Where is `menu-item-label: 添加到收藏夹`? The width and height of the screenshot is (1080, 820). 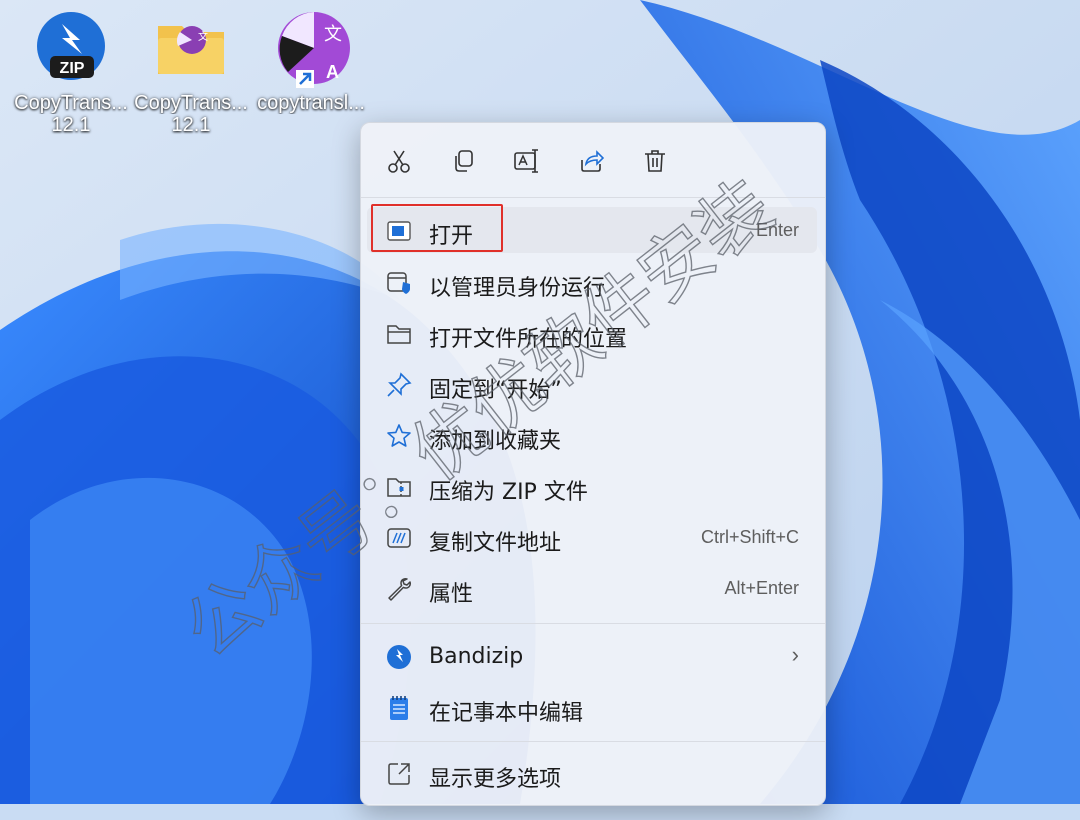 menu-item-label: 添加到收藏夹 is located at coordinates (495, 441).